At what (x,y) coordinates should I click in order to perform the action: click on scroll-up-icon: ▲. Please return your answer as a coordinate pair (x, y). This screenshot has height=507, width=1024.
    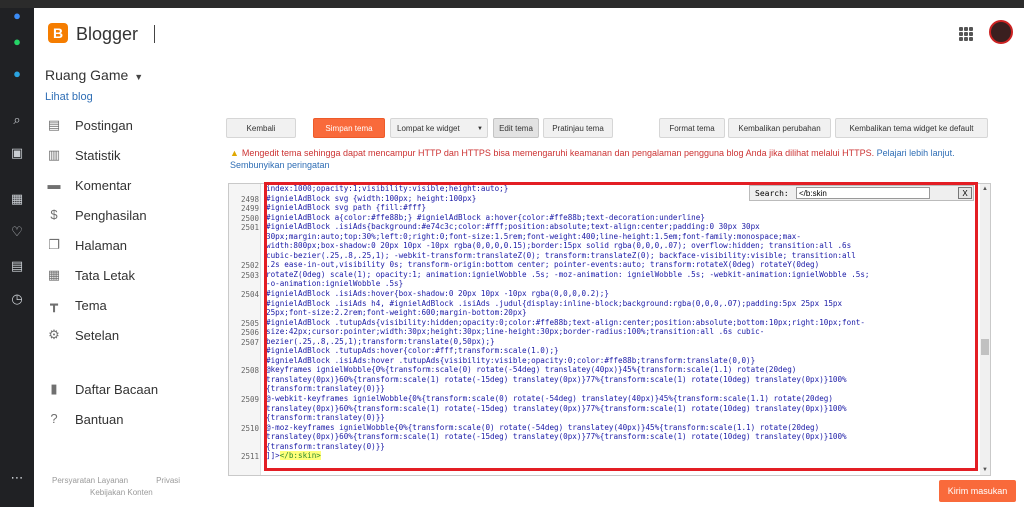
    Looking at the image, I should click on (985, 189).